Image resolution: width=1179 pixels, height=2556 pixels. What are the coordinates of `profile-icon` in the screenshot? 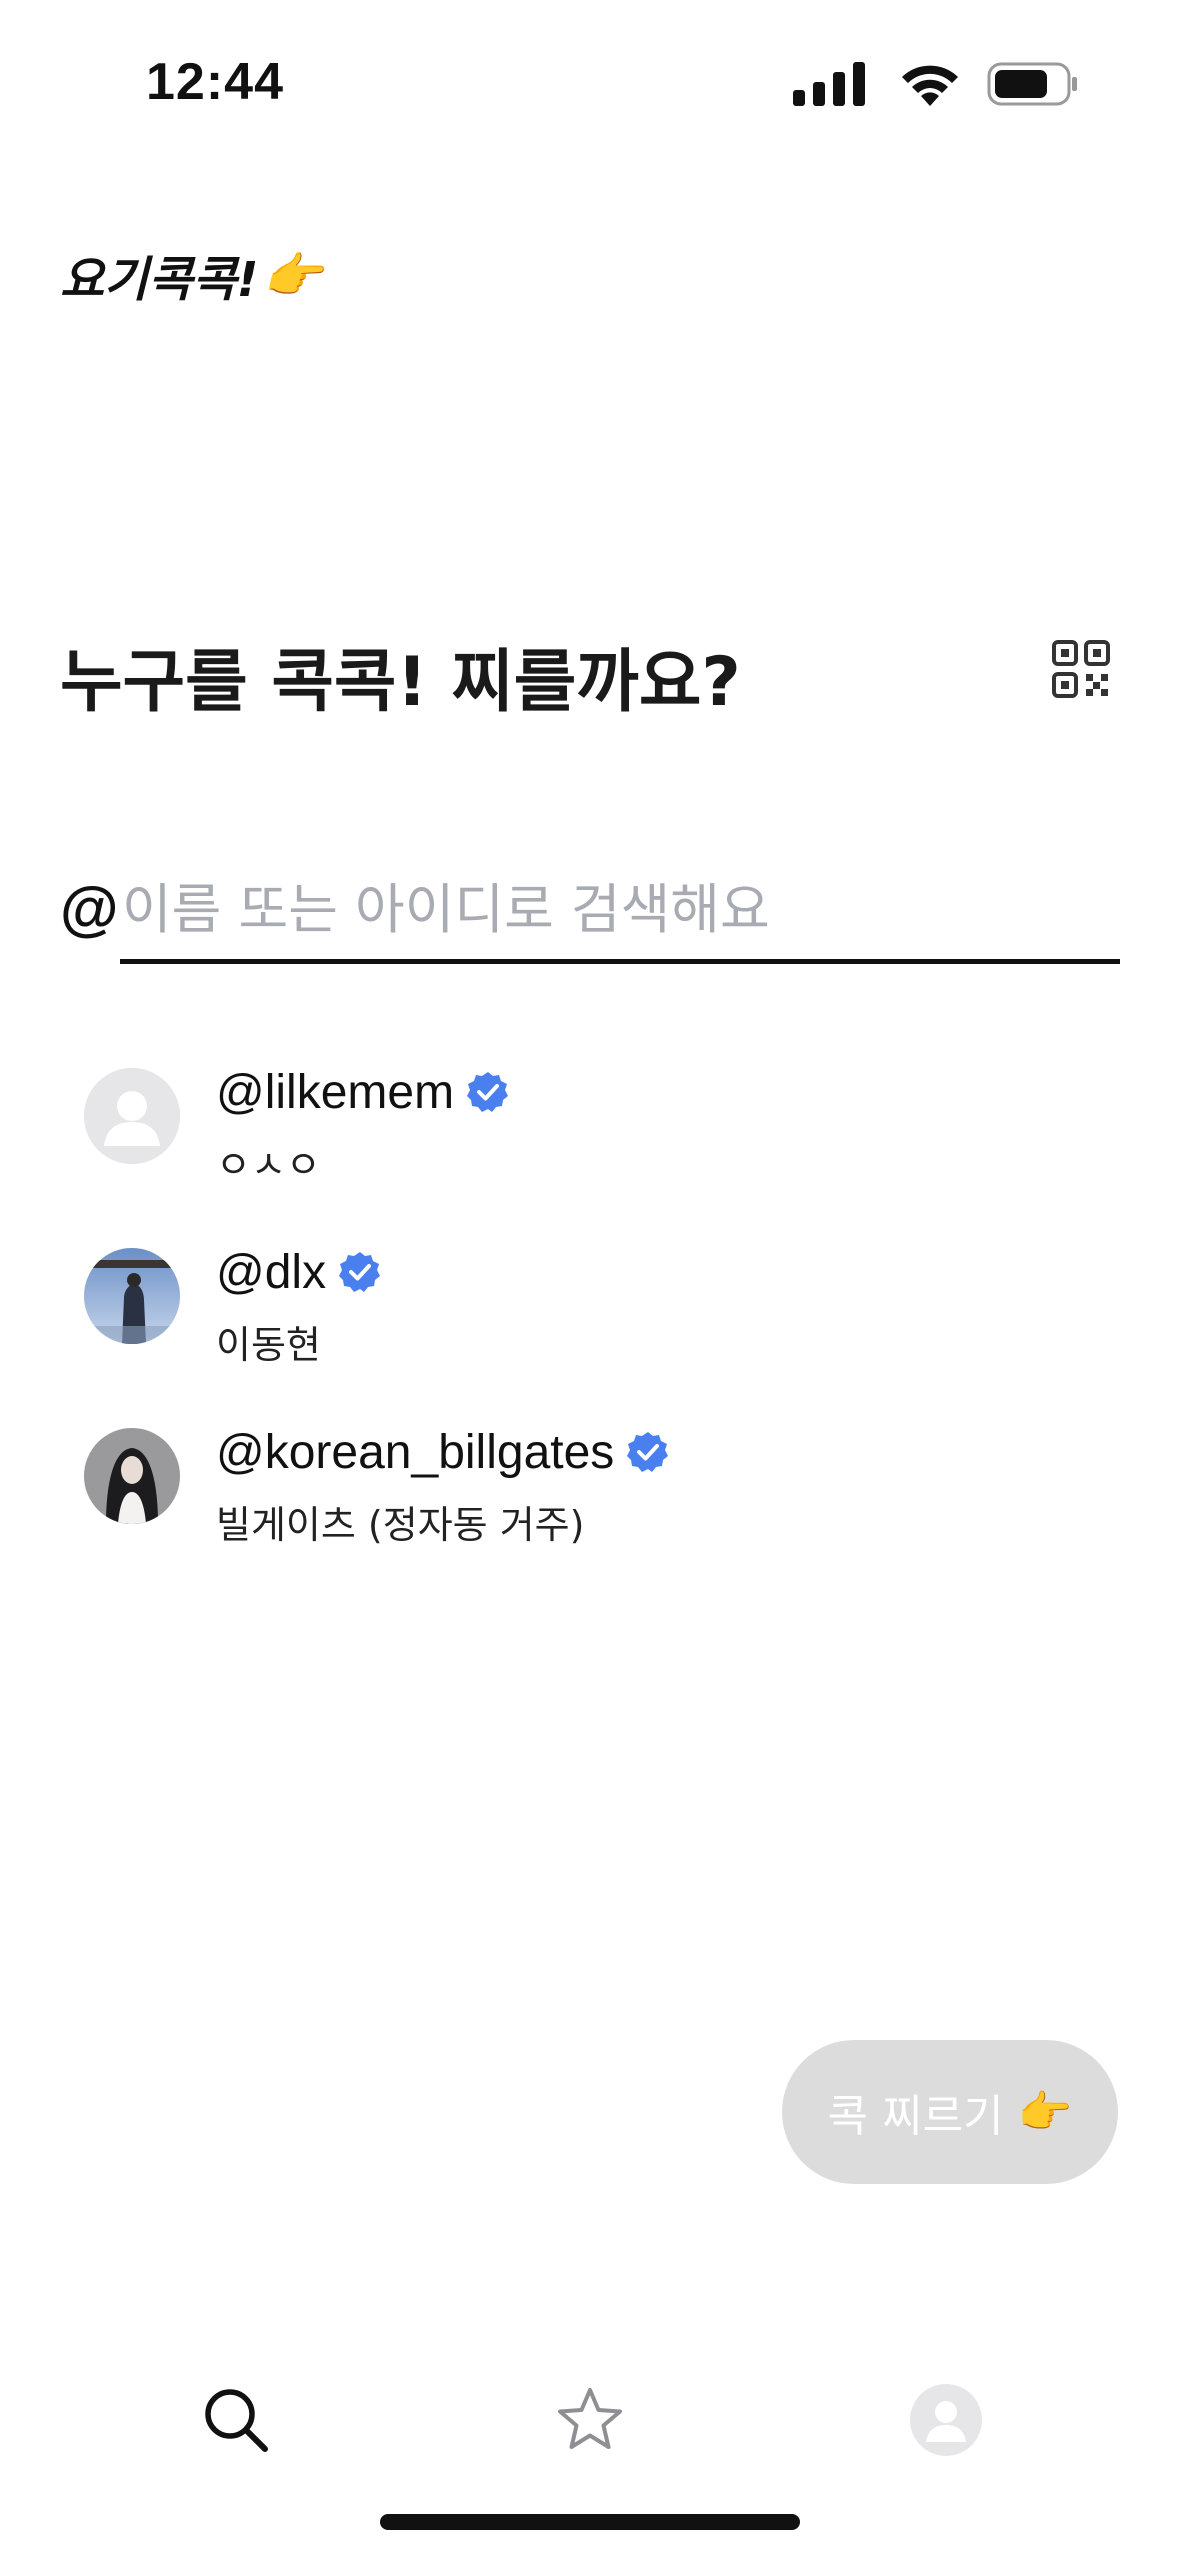 It's located at (946, 2420).